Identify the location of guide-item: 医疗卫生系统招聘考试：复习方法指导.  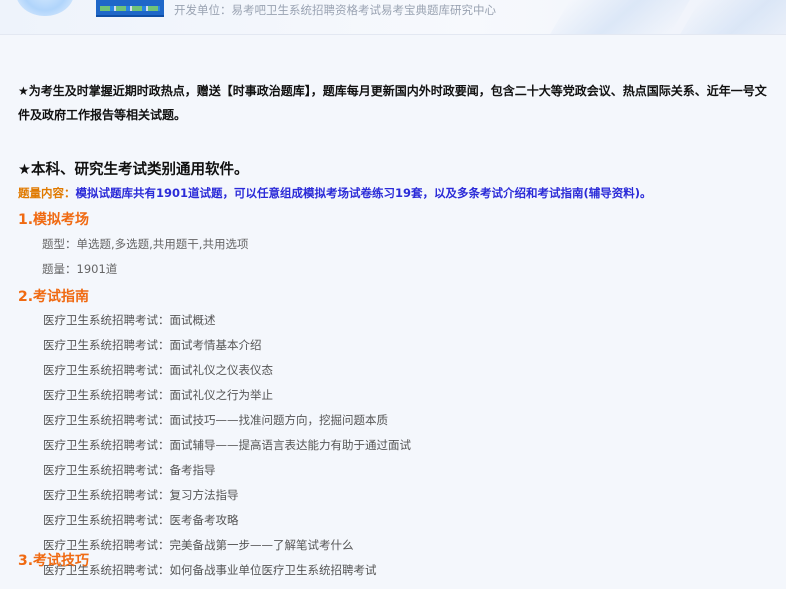
(141, 495).